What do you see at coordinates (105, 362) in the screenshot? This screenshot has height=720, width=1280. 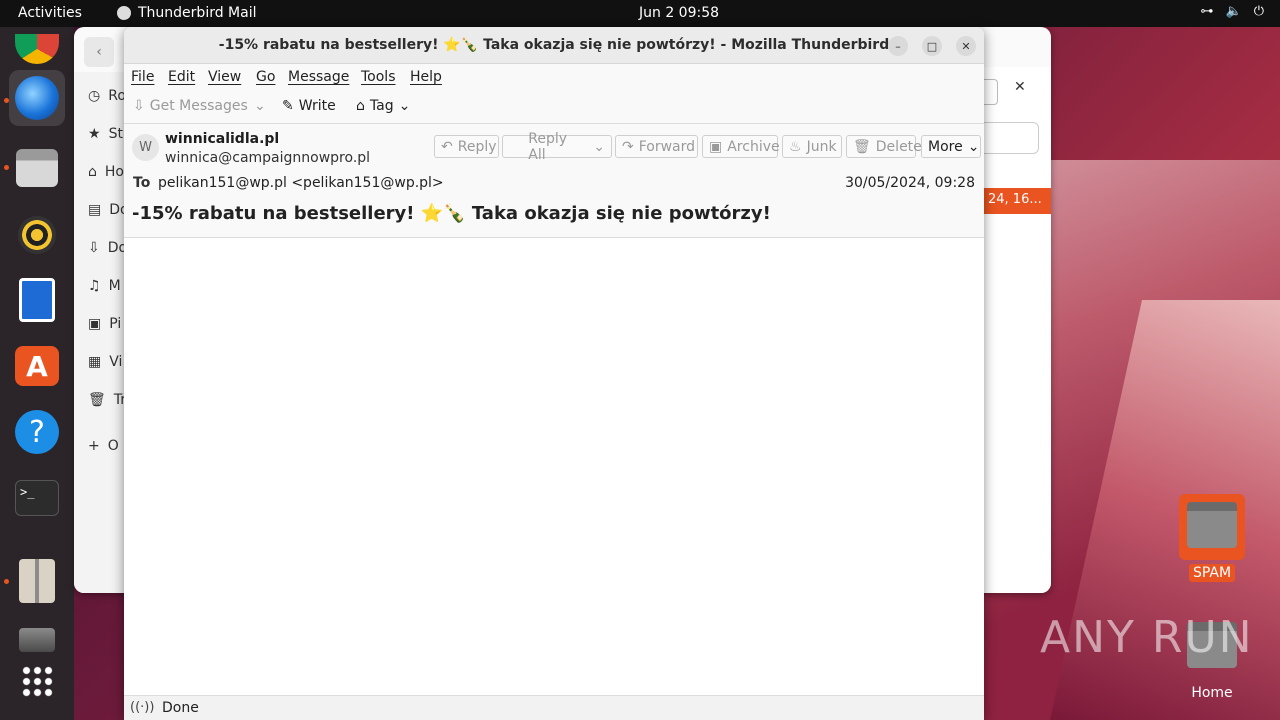 I see `sidebar-item-videos: ▦ Vi` at bounding box center [105, 362].